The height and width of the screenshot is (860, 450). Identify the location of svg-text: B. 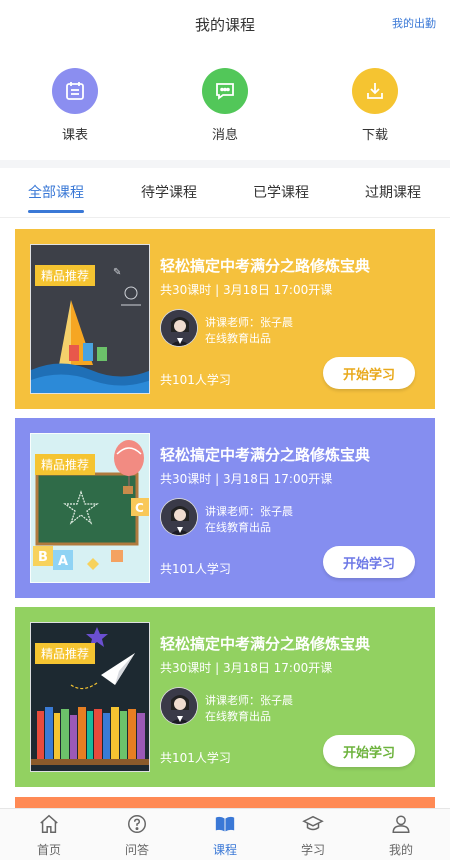
(43, 557).